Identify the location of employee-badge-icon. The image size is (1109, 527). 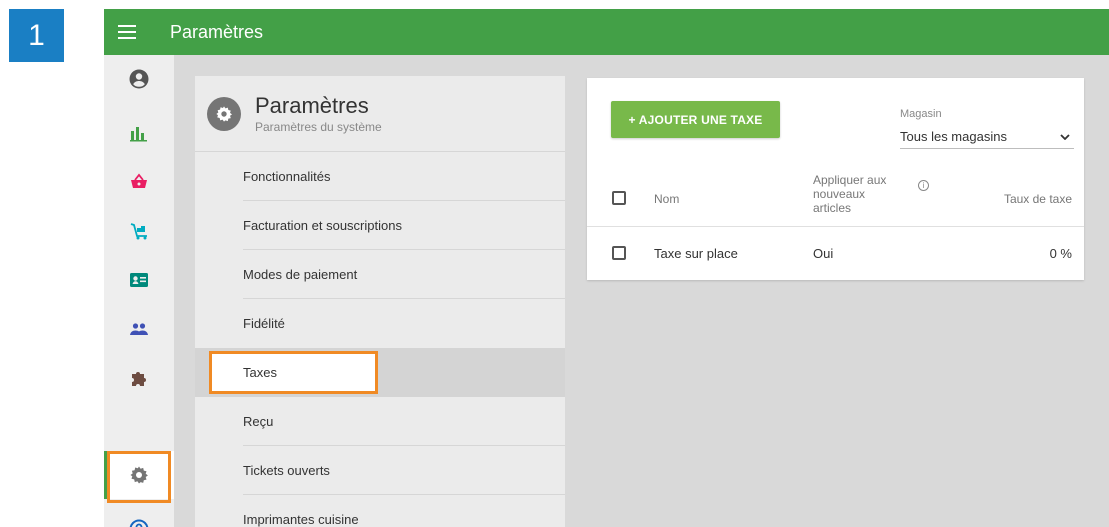
(139, 280).